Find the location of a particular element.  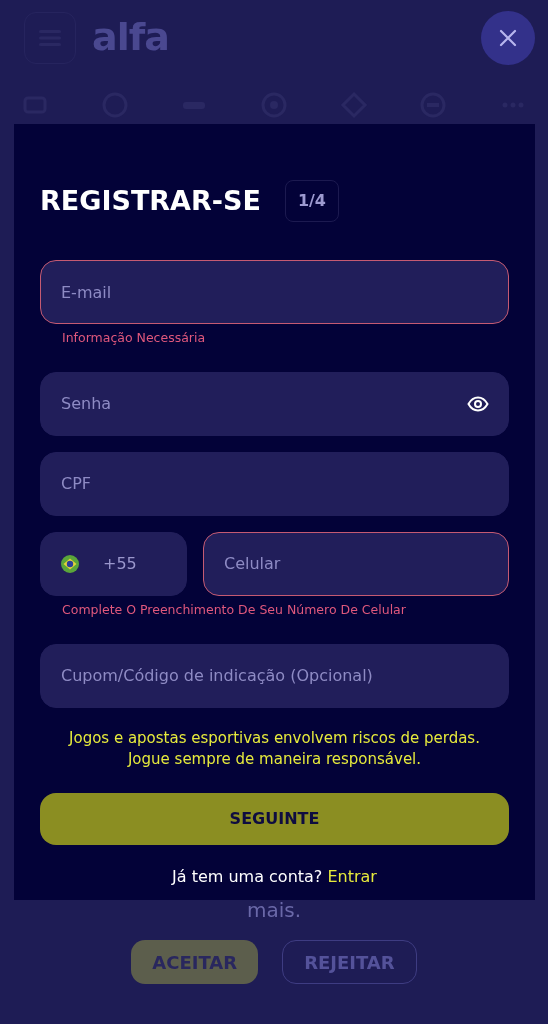

flag-icon is located at coordinates (70, 563).